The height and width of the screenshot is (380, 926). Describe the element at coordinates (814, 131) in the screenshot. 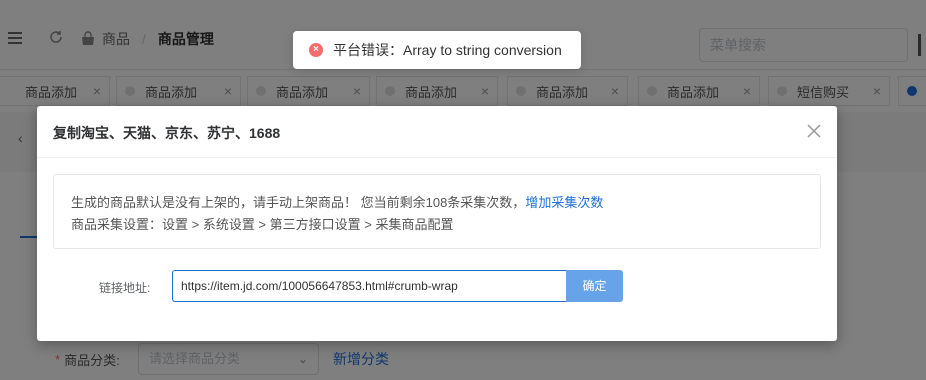

I see `close-icon` at that location.